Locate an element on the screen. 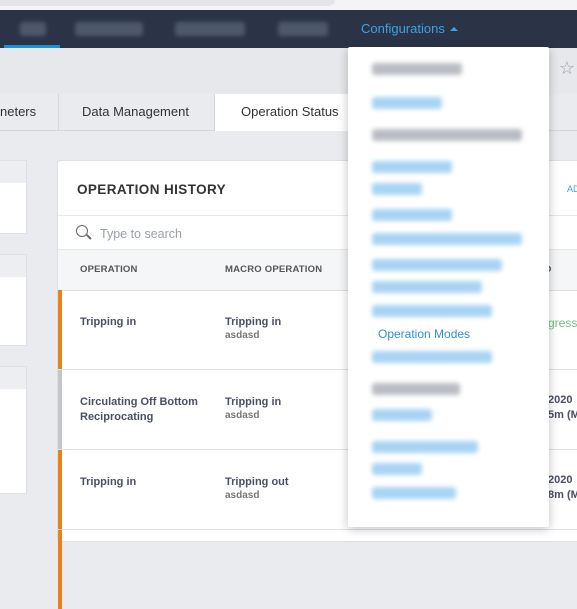 This screenshot has height=609, width=577. column-header-operation: OPERATION is located at coordinates (109, 269).